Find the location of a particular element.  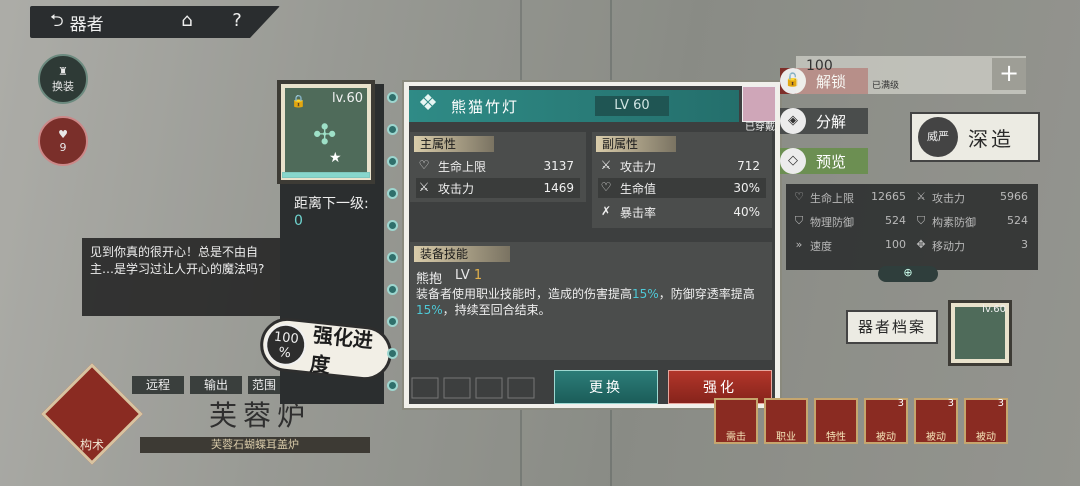

next-level-value: 0 is located at coordinates (298, 221).